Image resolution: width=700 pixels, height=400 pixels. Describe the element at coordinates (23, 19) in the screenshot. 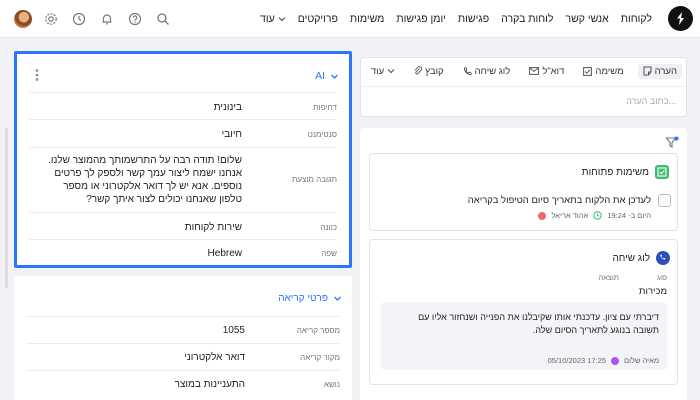

I see `avatar` at that location.